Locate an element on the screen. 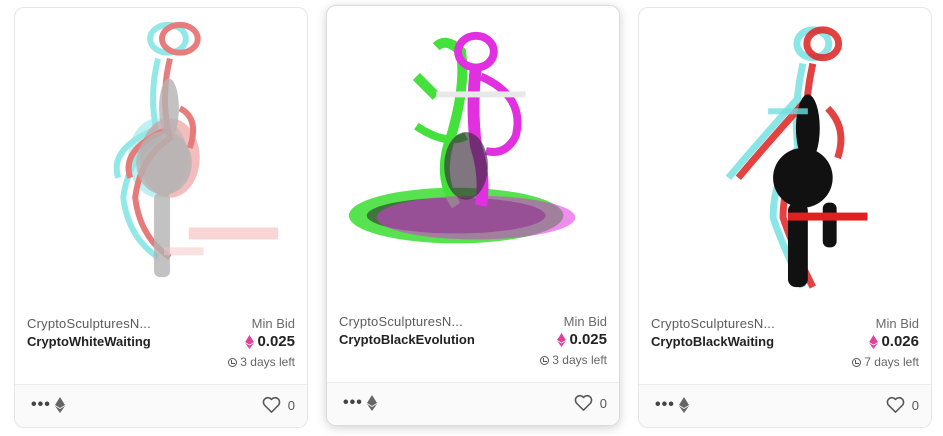 This screenshot has width=943, height=436. price-value: 0.026 is located at coordinates (900, 341).